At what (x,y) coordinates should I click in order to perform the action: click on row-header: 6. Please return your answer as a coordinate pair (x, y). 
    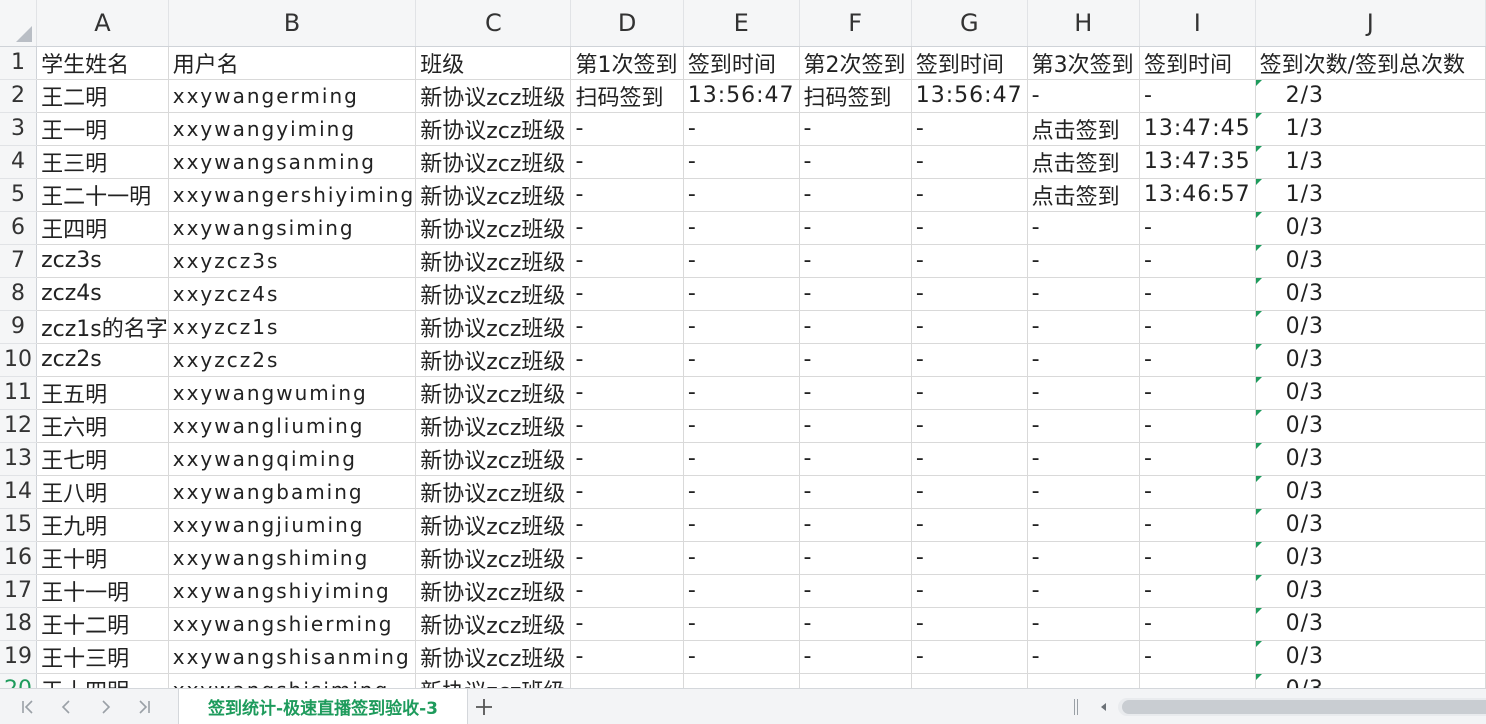
    Looking at the image, I should click on (19, 228).